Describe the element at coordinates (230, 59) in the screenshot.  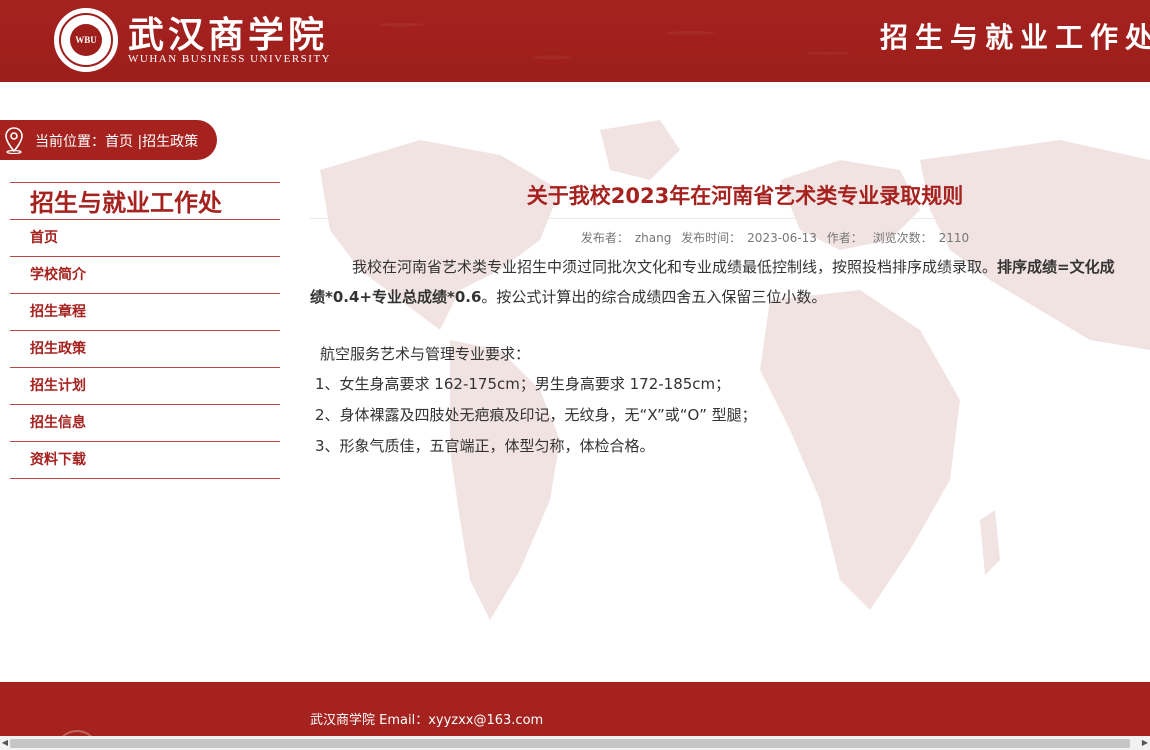
I see `university-name-en: WUHAN BUSINESS UNIVERSITY` at that location.